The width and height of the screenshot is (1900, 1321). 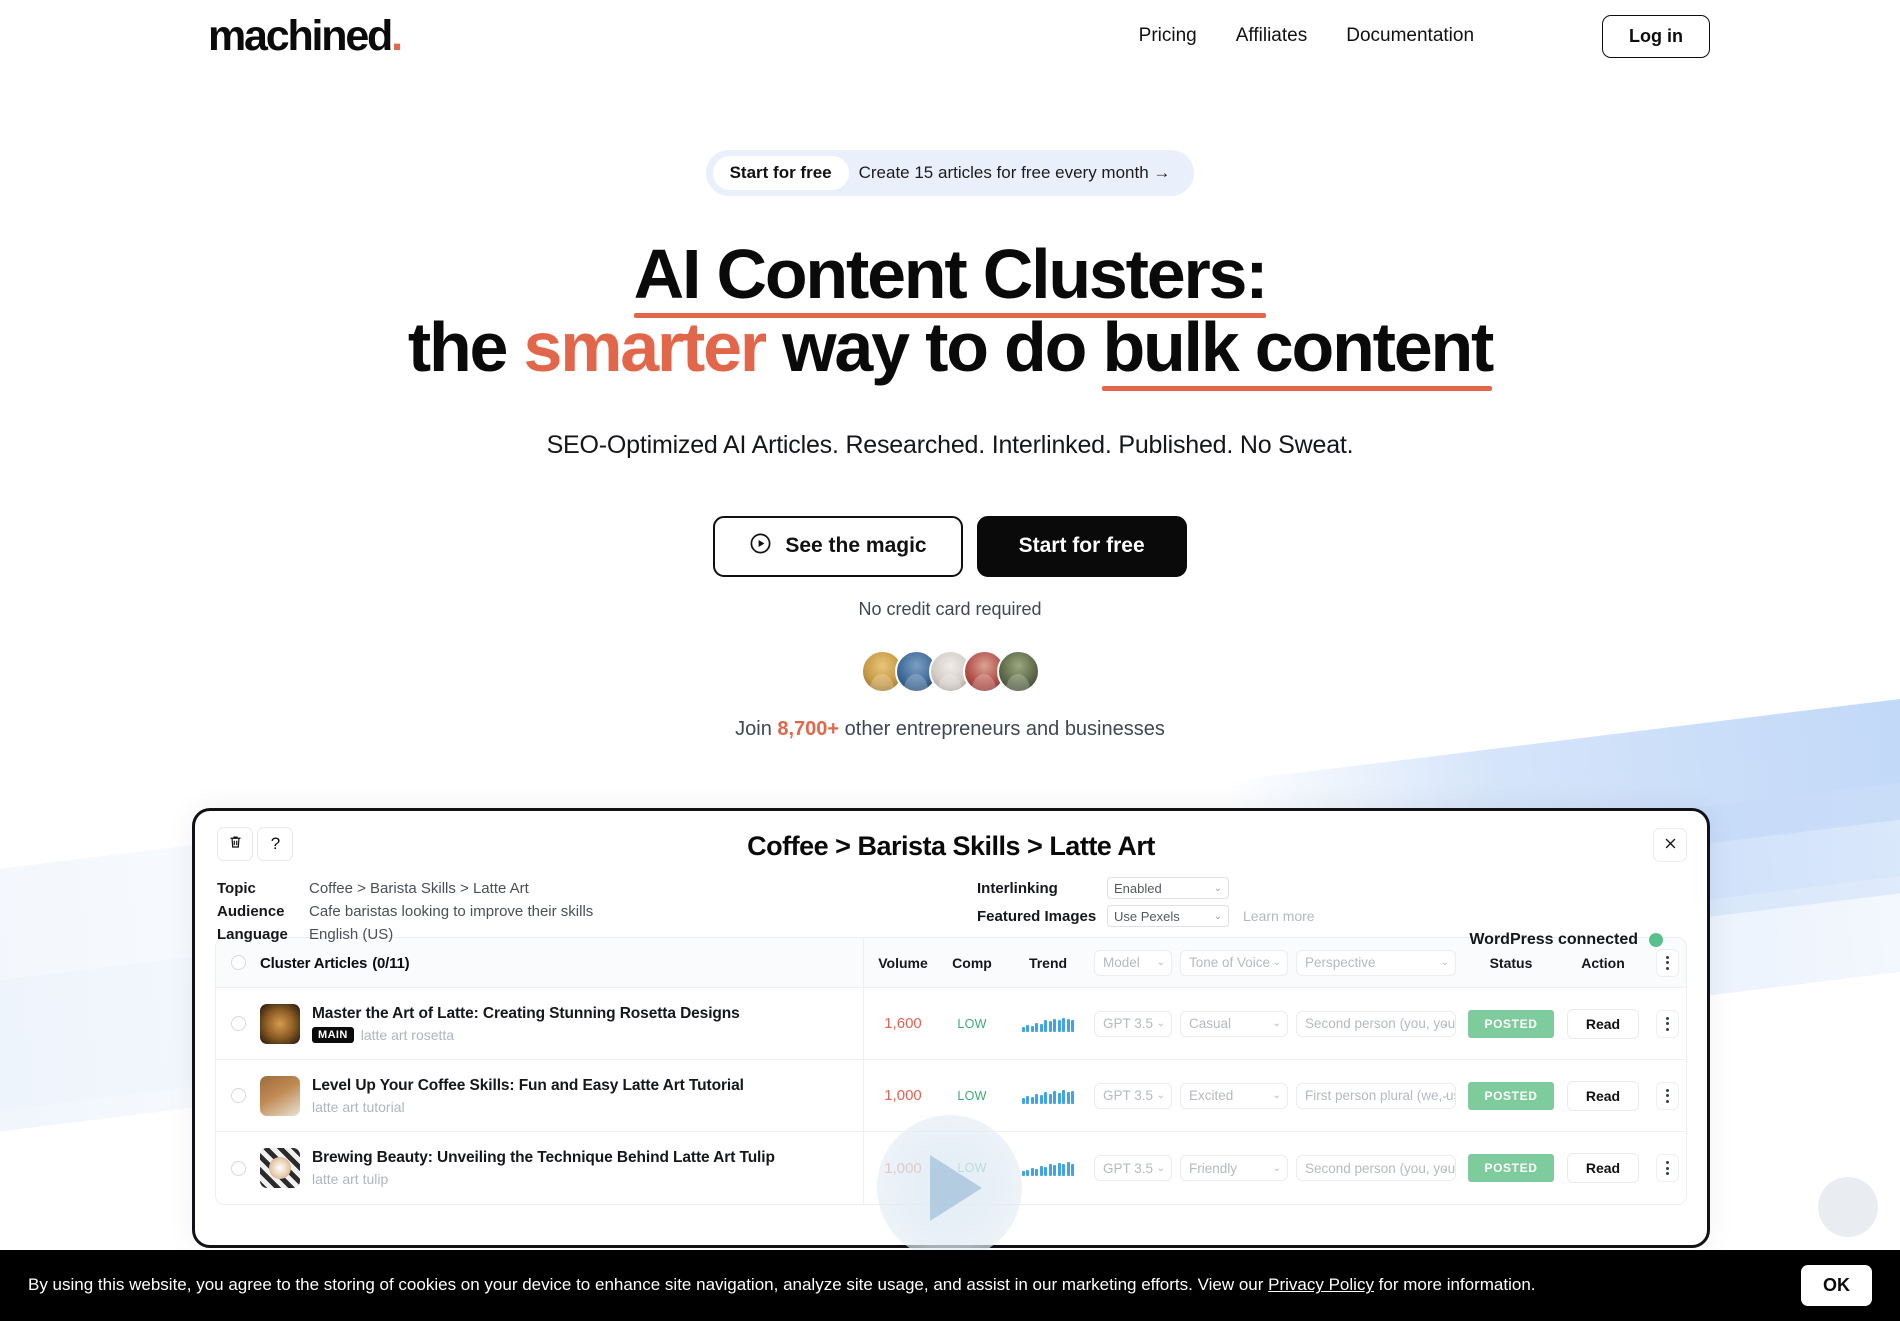 I want to click on meta-label-topic: Topic, so click(x=236, y=888).